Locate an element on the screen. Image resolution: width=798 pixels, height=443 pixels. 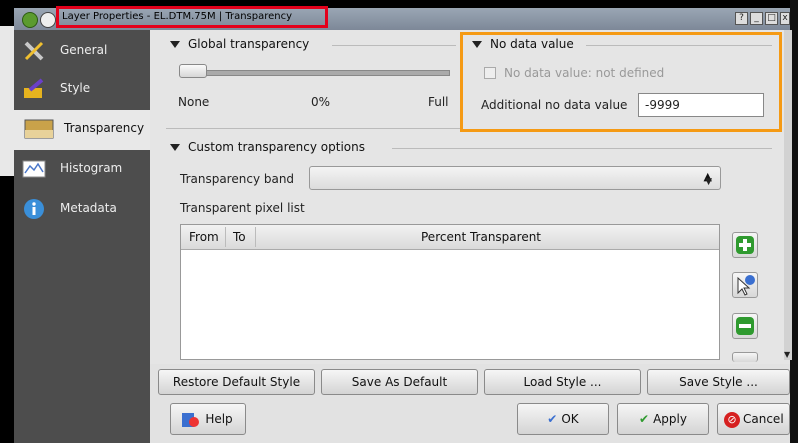
column-header-to: To is located at coordinates (239, 237).